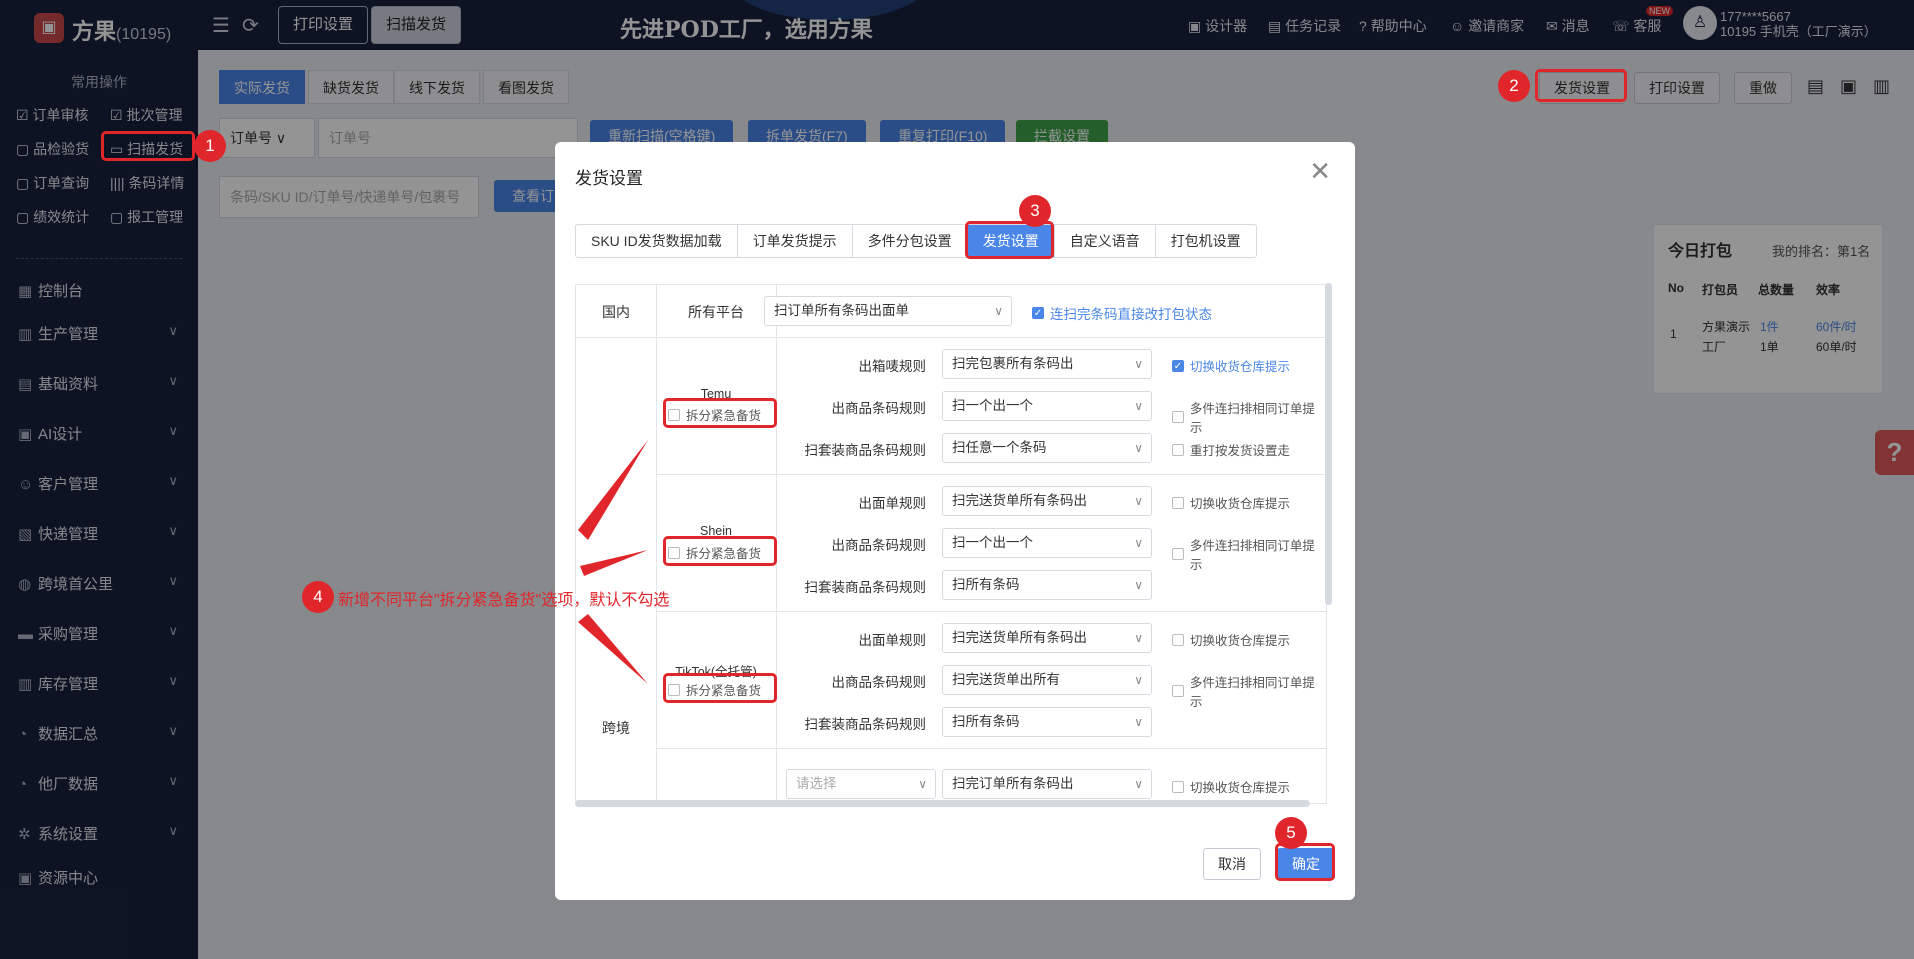 This screenshot has width=1914, height=959. I want to click on tab-packer-settings: 打包机设置, so click(1206, 241).